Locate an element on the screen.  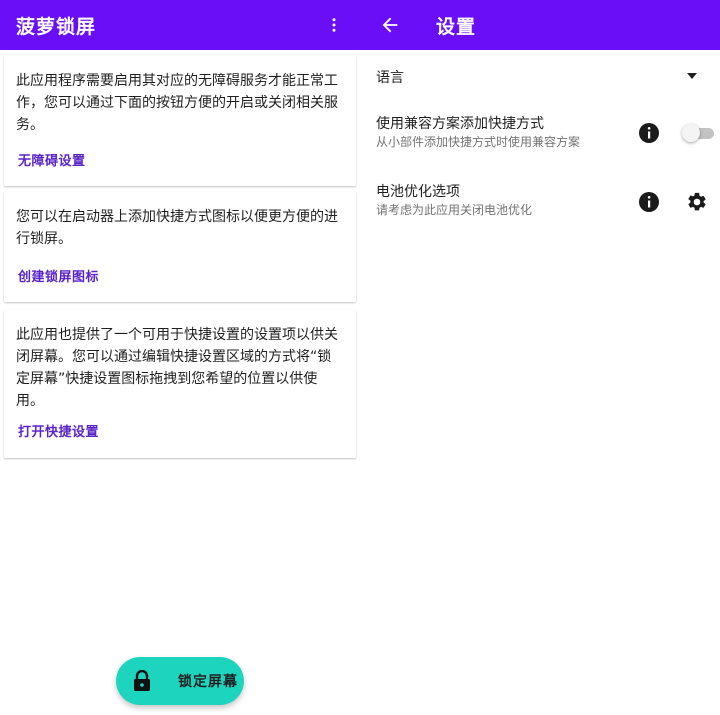
lock-screen-fab: 锁定屏幕 is located at coordinates (180, 681).